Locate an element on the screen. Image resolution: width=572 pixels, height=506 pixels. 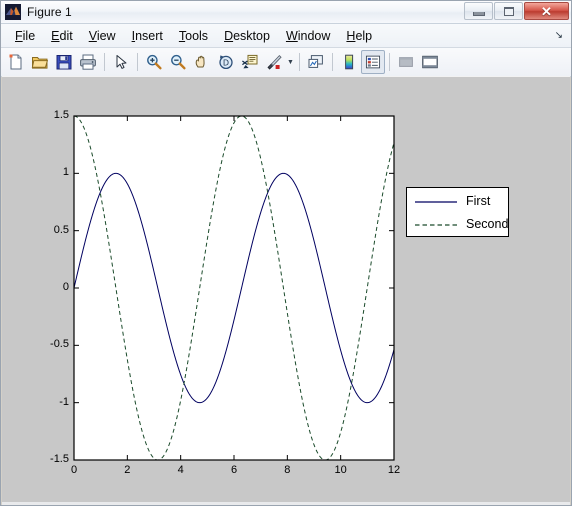
data-cursor-icon is located at coordinates (250, 61).